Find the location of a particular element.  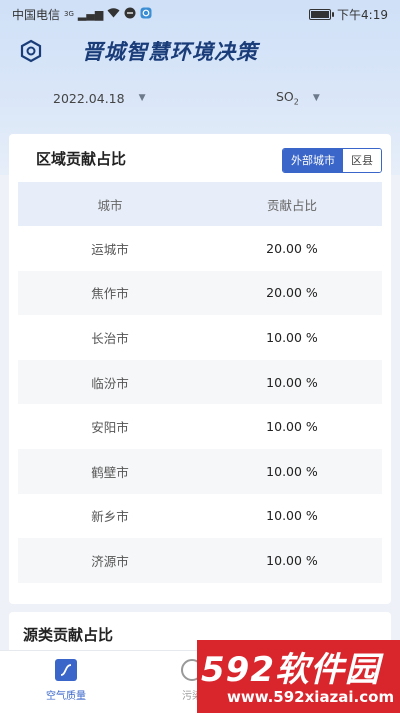

wifi-icon is located at coordinates (113, 14).